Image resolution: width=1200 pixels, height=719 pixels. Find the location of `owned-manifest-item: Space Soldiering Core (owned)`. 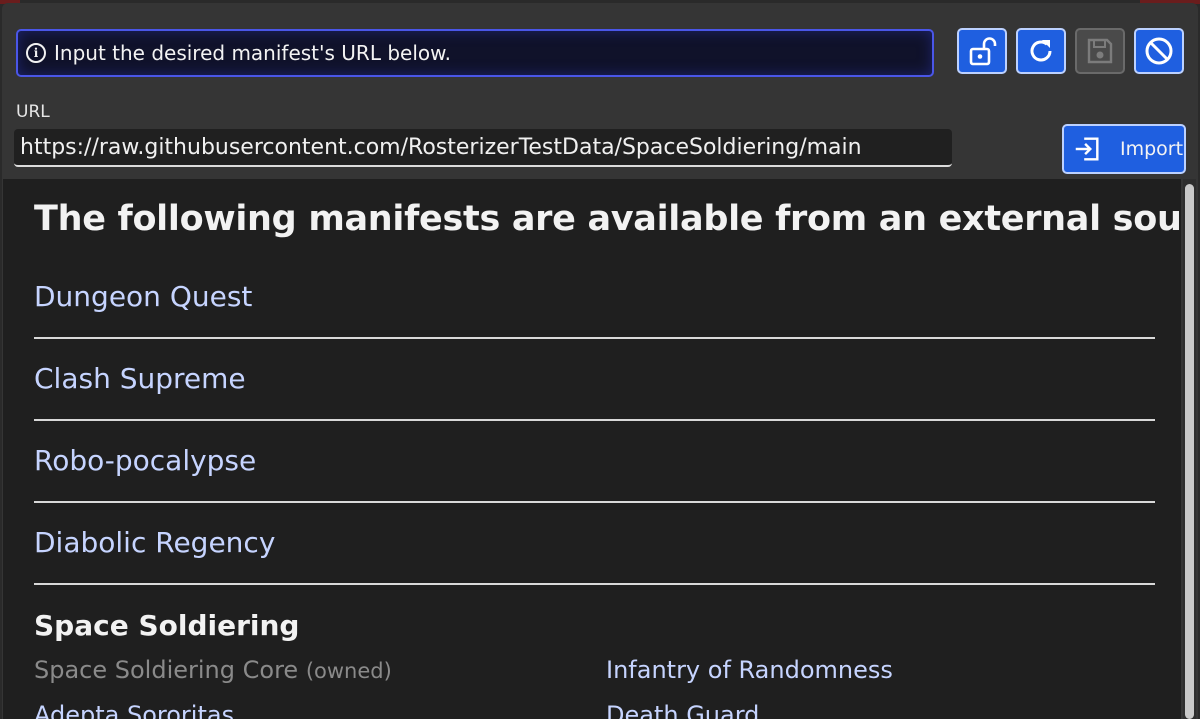

owned-manifest-item: Space Soldiering Core (owned) is located at coordinates (213, 670).